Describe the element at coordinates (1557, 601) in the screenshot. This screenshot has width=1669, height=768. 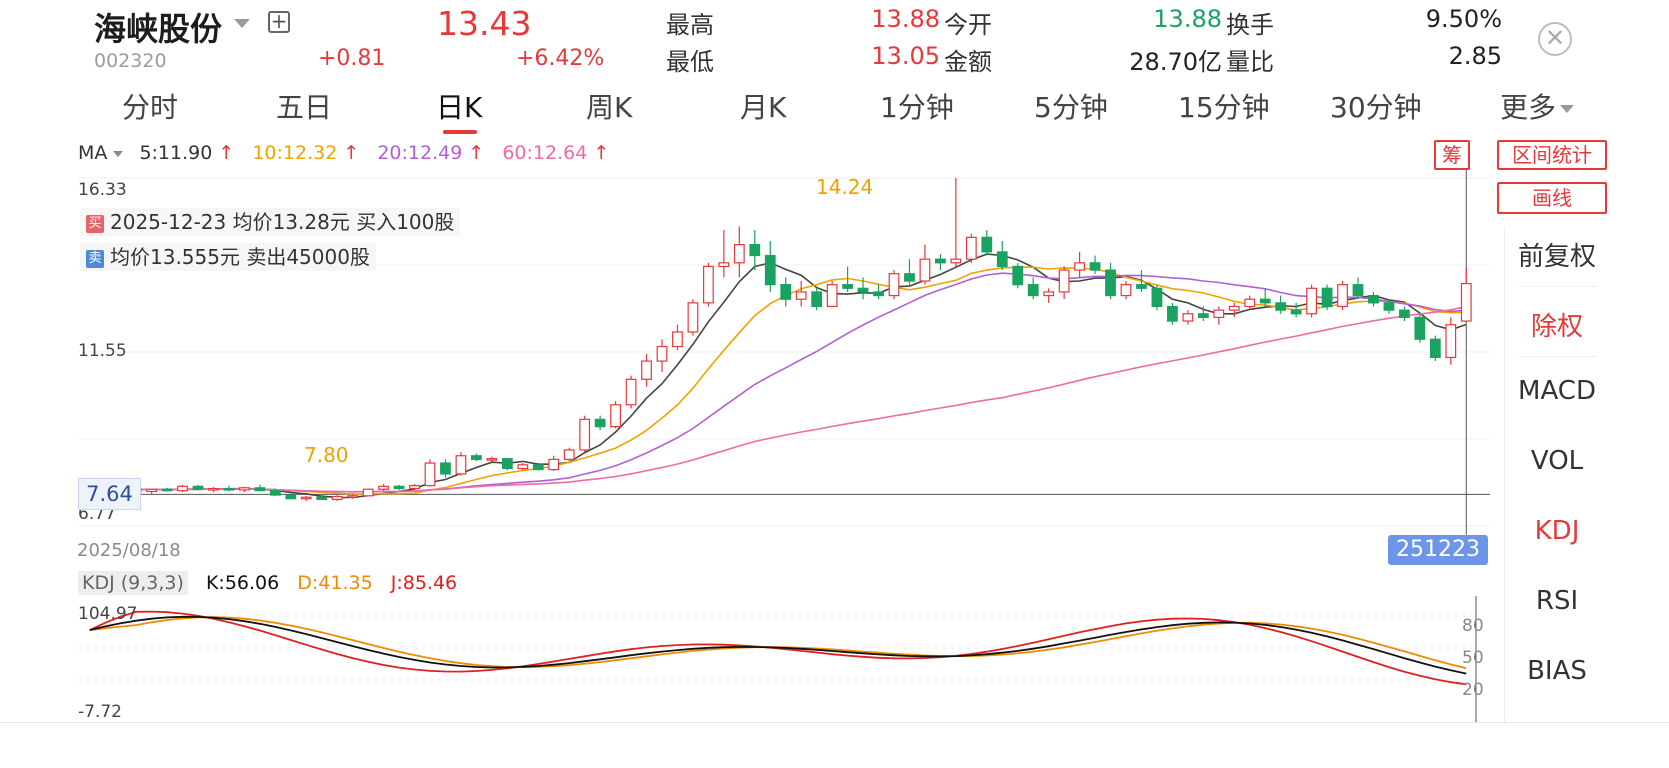
I see `indicator-rsi: RSI` at that location.